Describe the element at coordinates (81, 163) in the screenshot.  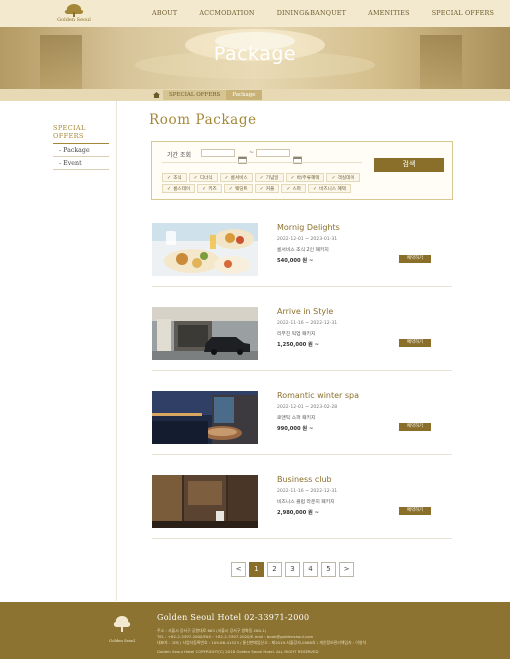
I see `sidebar-item-event: - Event` at that location.